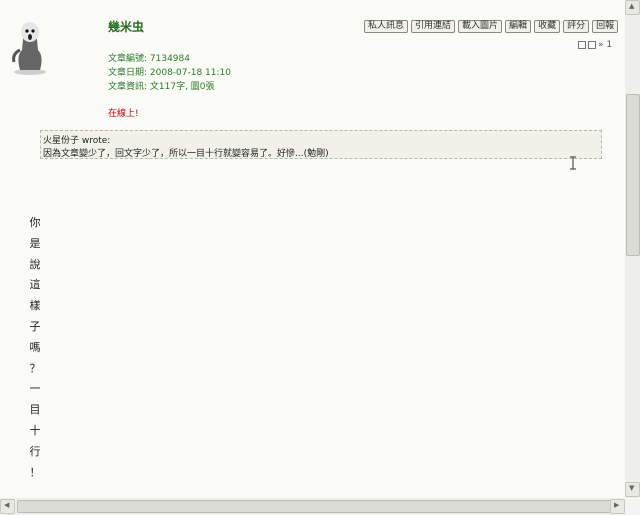 This screenshot has width=640, height=515. I want to click on vertical-scrollbar: ▲ ▼, so click(632, 249).